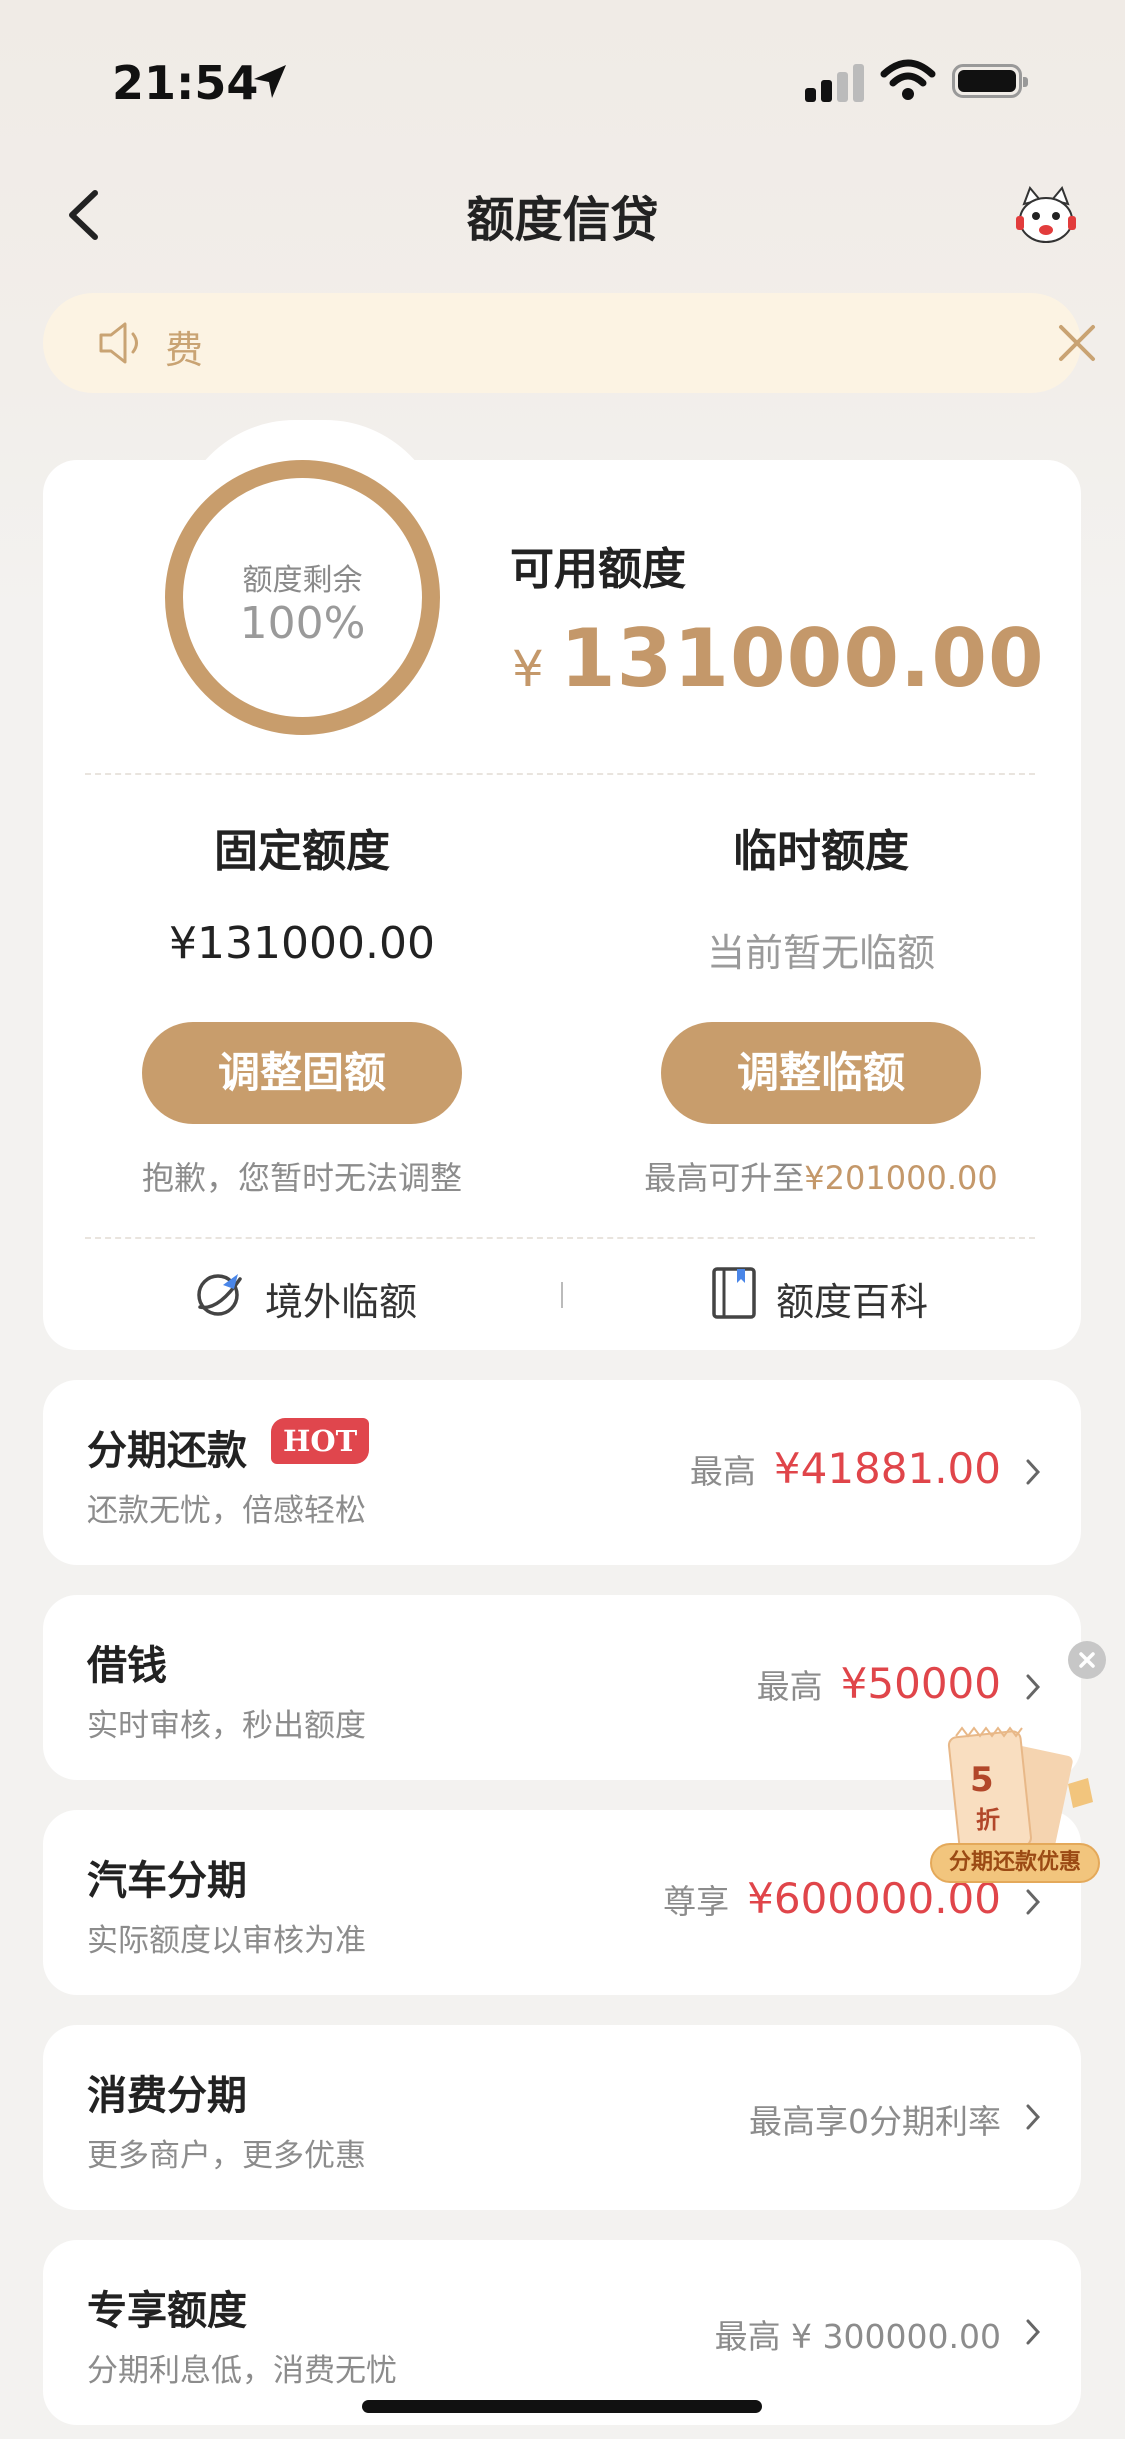 The height and width of the screenshot is (2439, 1125). Describe the element at coordinates (167, 2311) in the screenshot. I see `service-title: 专享额度` at that location.